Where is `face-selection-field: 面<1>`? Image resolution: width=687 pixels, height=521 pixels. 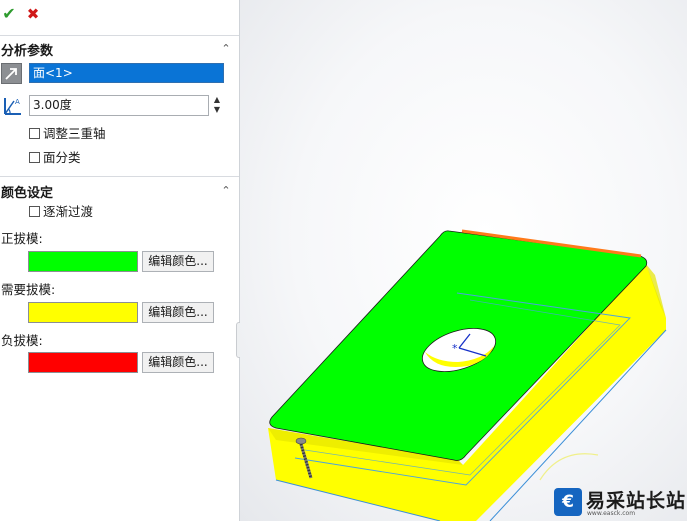
face-selection-field: 面<1> is located at coordinates (126, 73).